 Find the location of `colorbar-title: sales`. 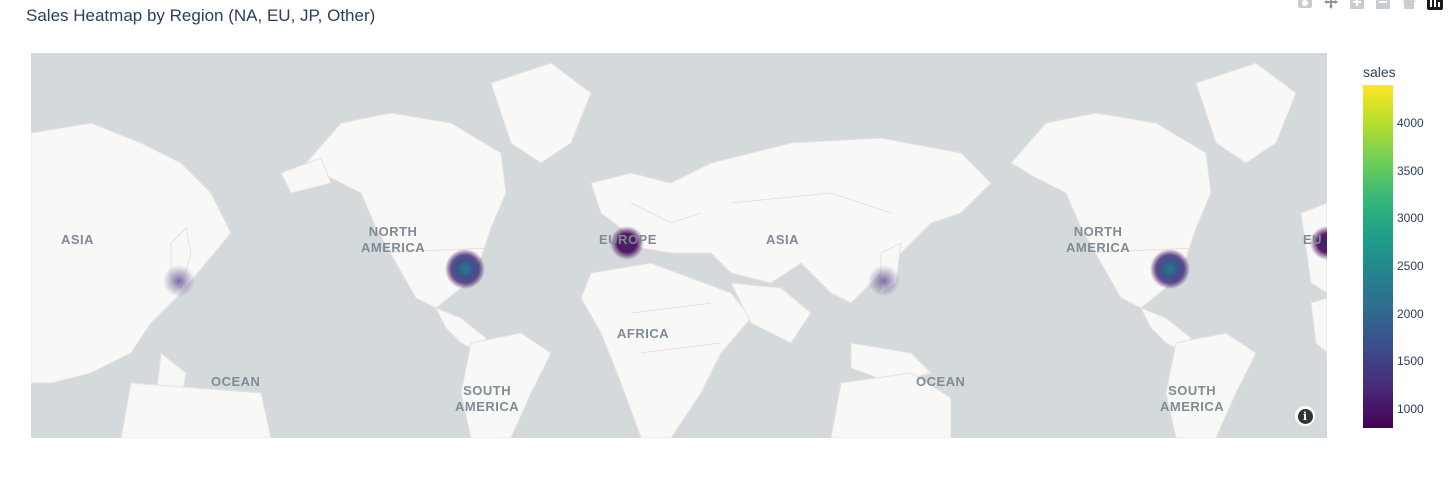

colorbar-title: sales is located at coordinates (1379, 72).